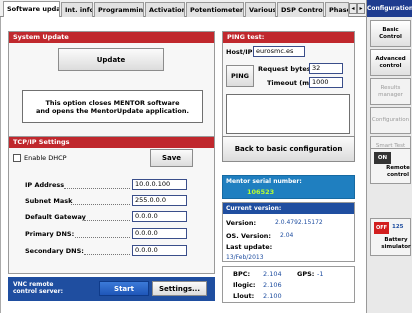  I want to click on primary-dns-label: Primary DNS:, so click(50, 234).